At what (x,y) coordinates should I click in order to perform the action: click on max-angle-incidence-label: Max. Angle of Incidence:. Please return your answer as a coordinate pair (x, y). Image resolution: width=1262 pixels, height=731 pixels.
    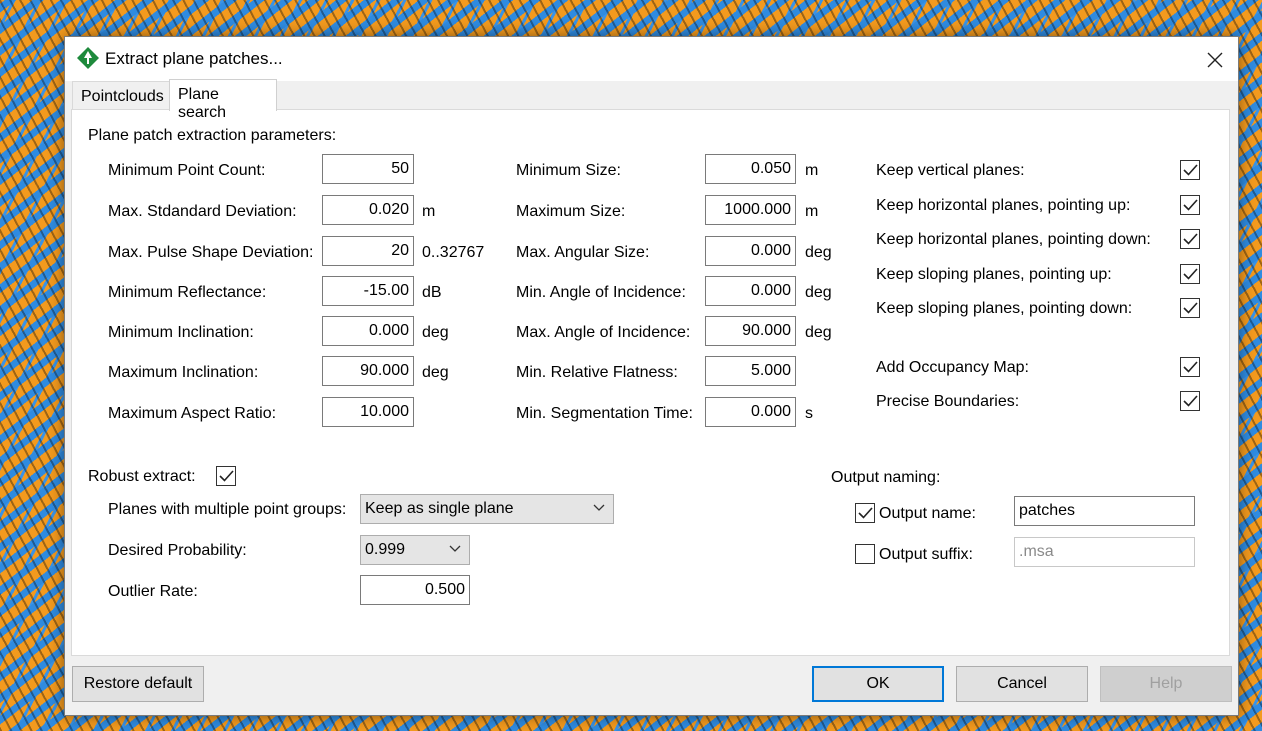
    Looking at the image, I should click on (603, 332).